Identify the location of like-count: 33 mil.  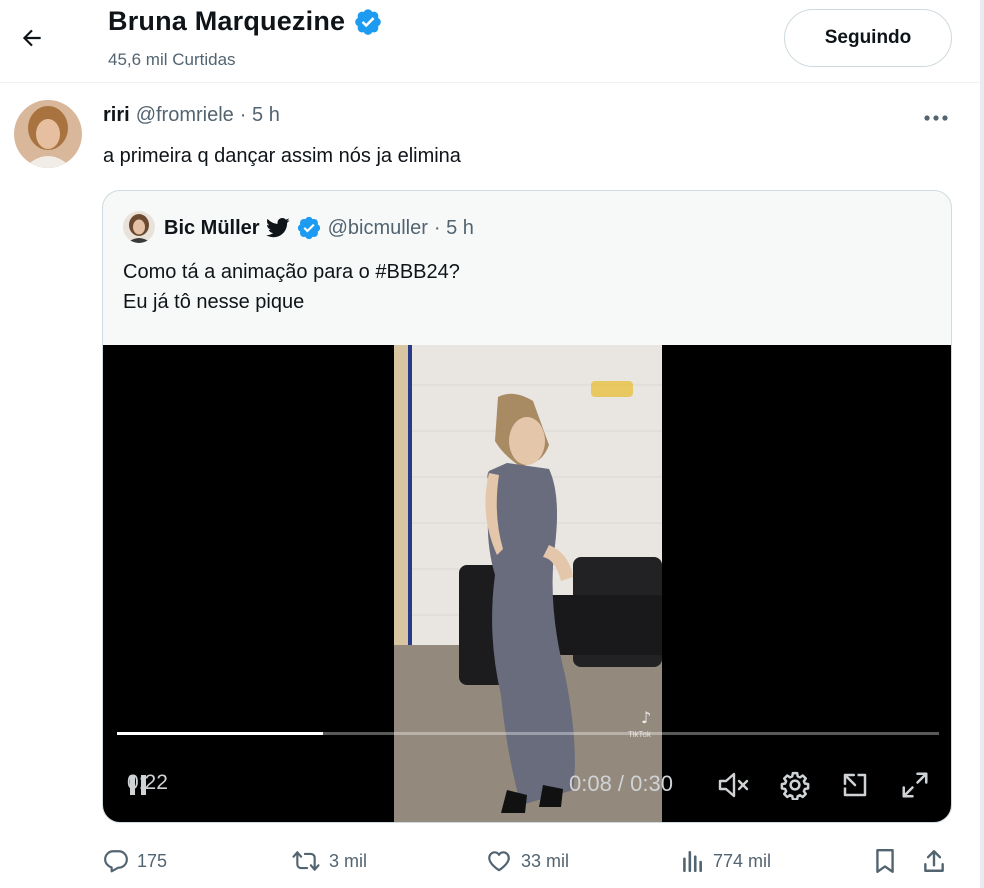
(545, 860).